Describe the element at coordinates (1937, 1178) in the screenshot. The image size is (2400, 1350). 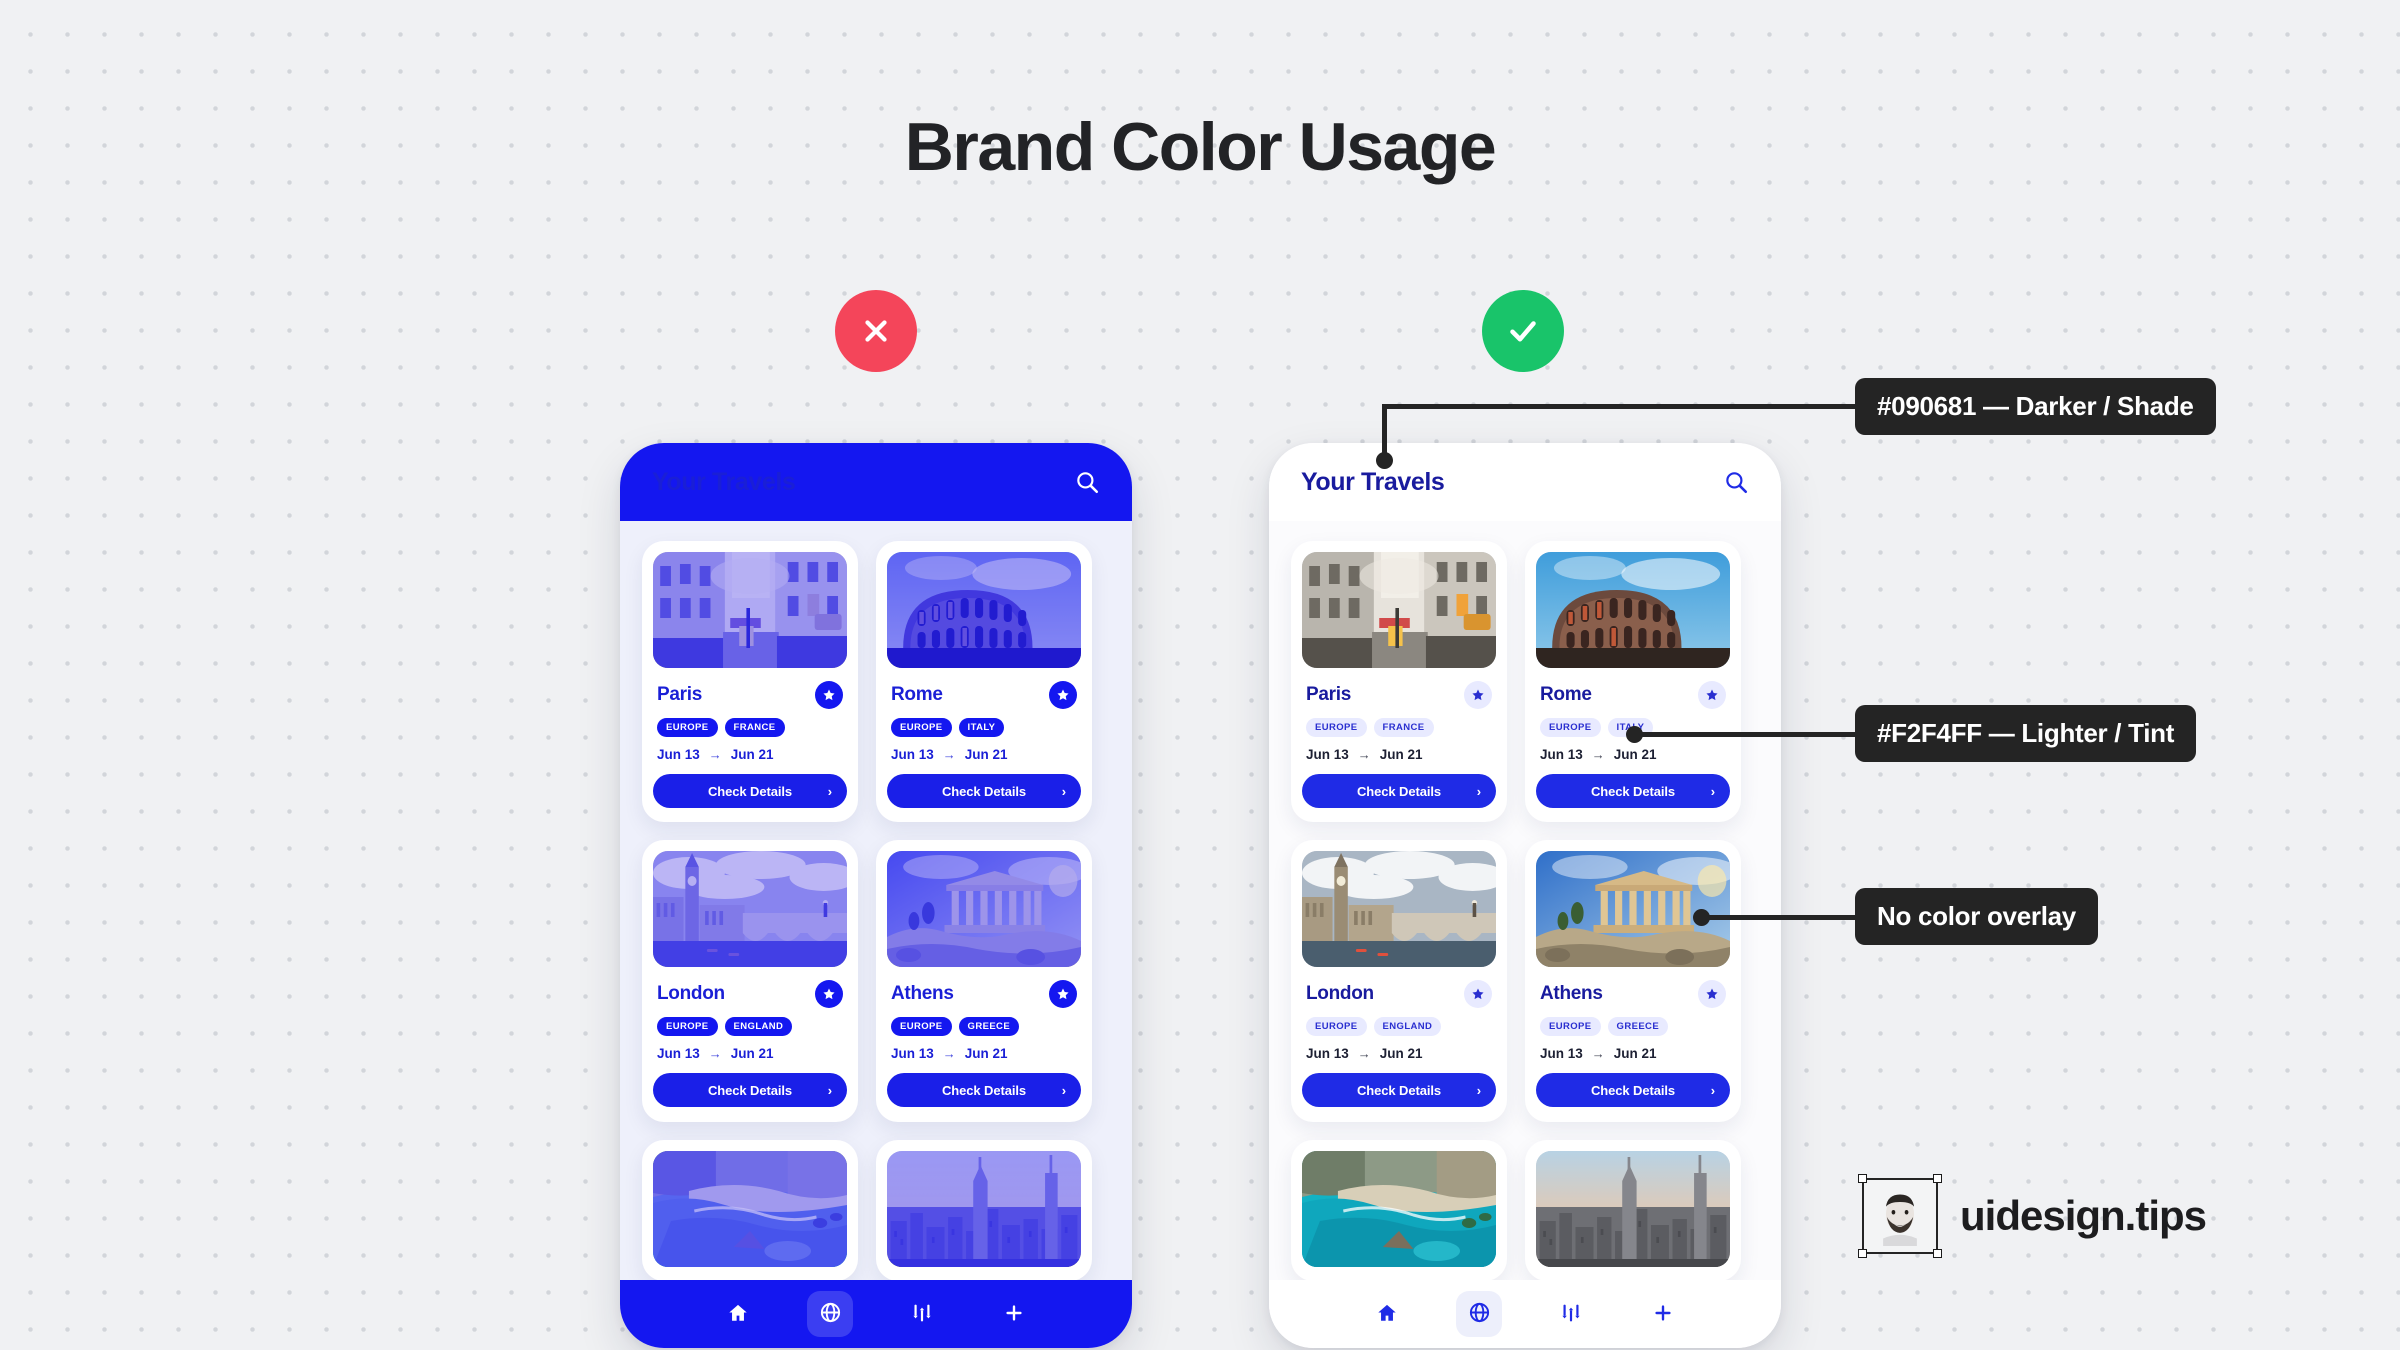
I see `selection-handle-tr` at that location.